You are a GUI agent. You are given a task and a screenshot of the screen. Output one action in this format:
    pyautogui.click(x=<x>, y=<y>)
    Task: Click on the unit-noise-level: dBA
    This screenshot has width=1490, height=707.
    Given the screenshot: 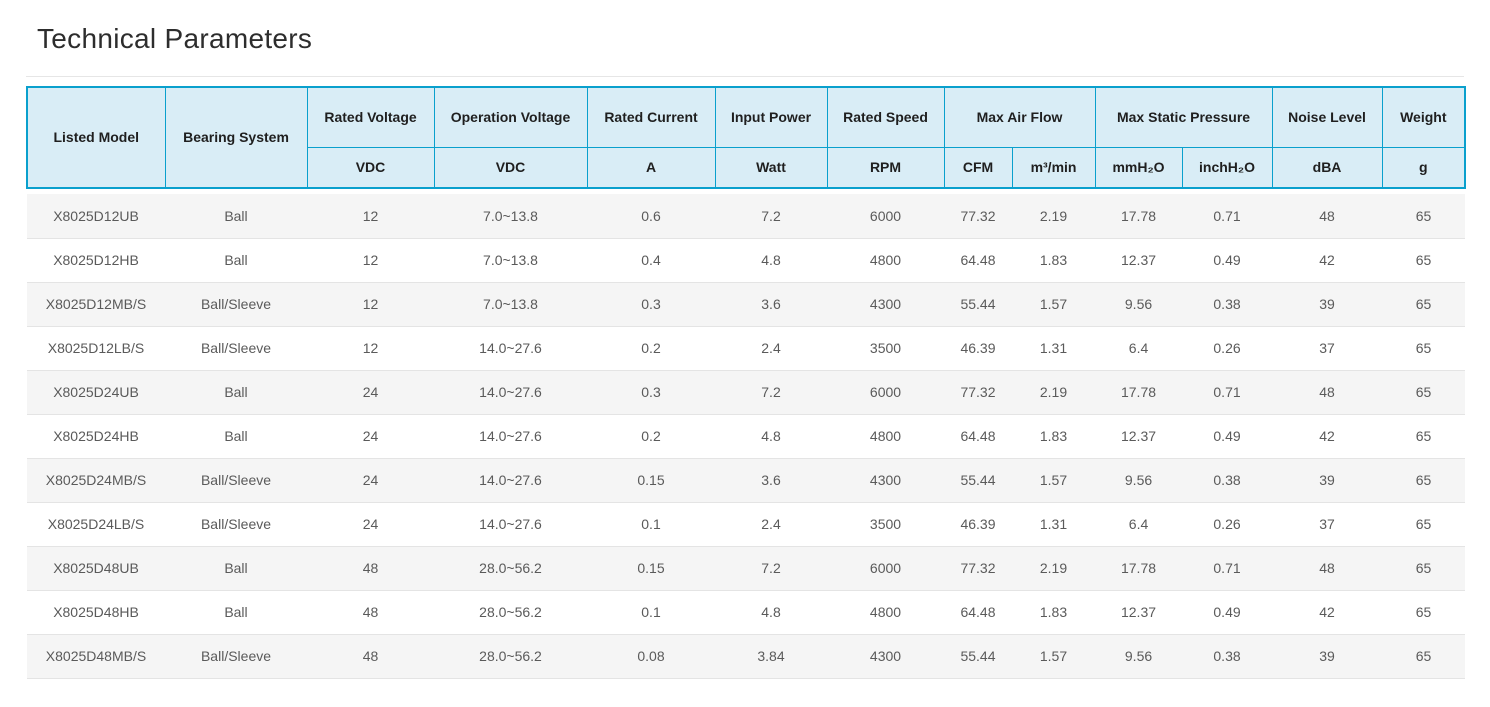 What is the action you would take?
    pyautogui.click(x=1327, y=167)
    